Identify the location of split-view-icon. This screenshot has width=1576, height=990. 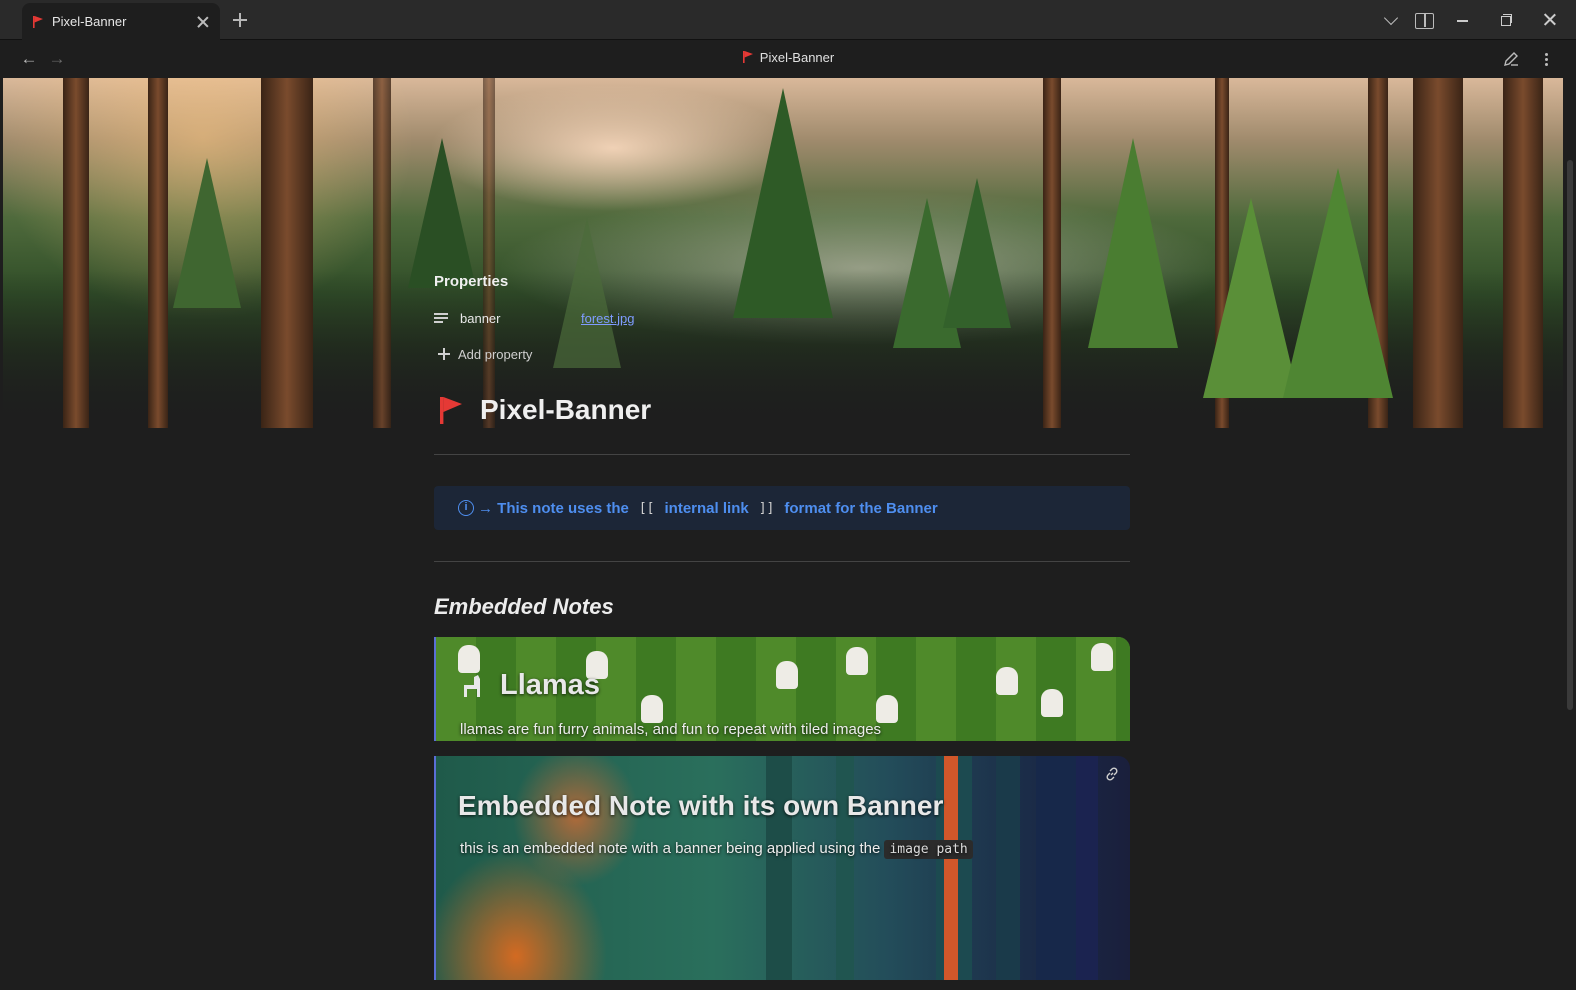
(1424, 20).